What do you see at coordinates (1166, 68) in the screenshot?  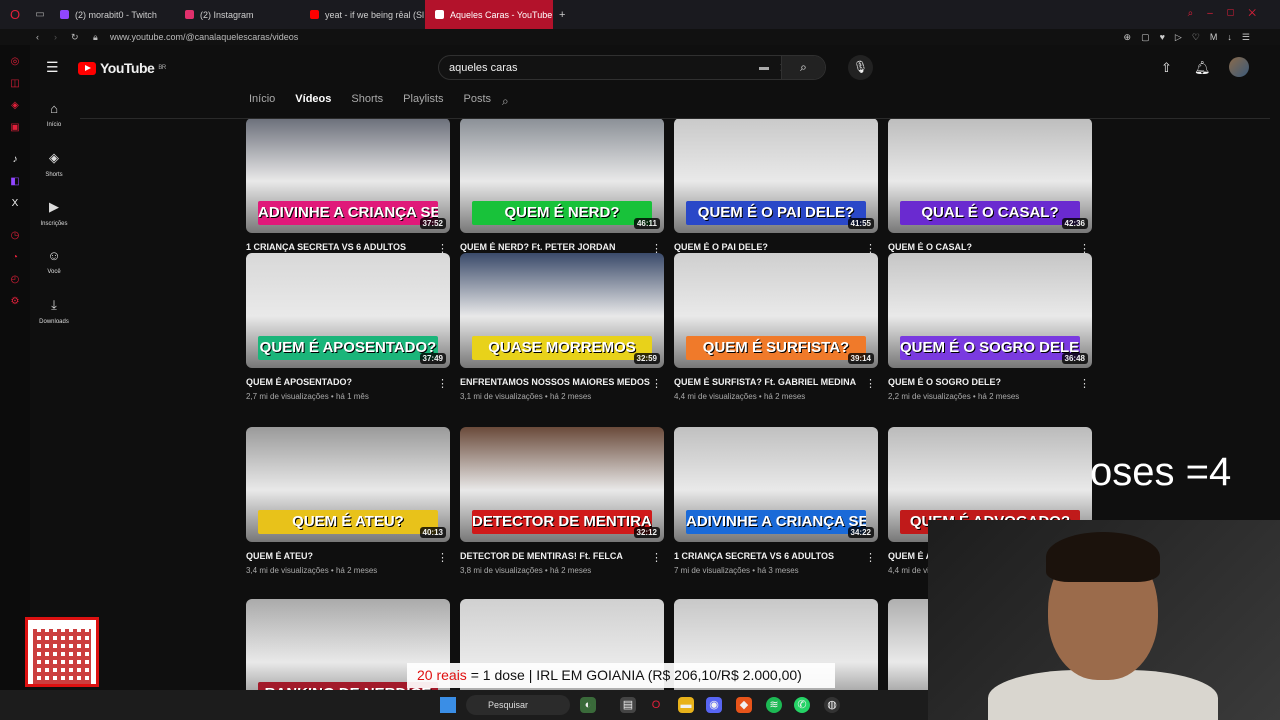 I see `create-icon: ⇧` at bounding box center [1166, 68].